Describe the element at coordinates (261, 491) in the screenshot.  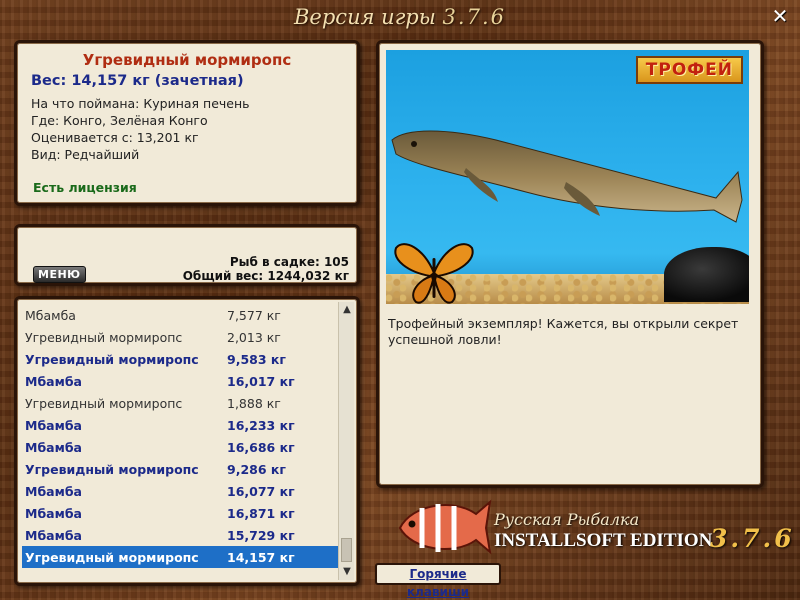
I see `catch-fish-weight: 16,077 кг` at that location.